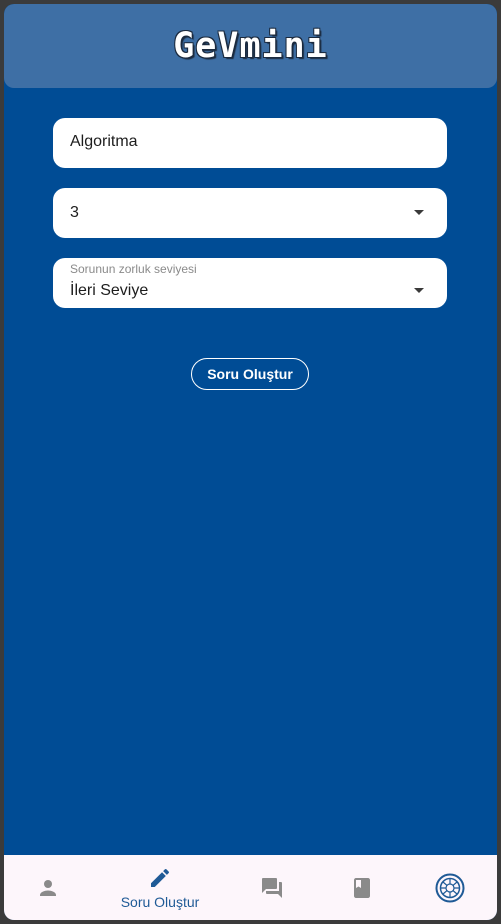 This screenshot has height=924, width=501. I want to click on nav-item-app-logo, so click(450, 887).